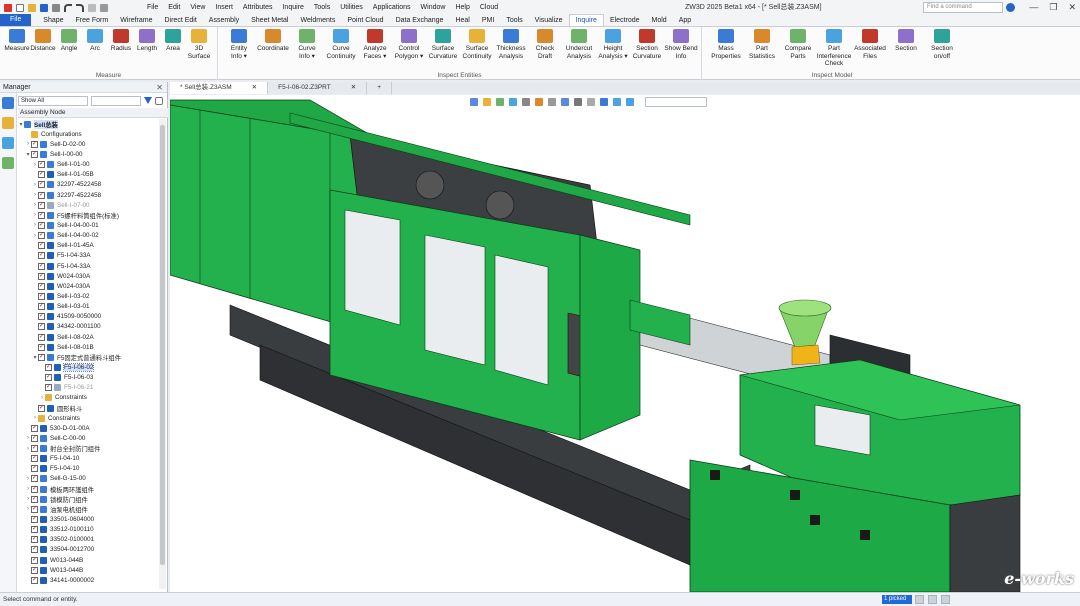 This screenshot has height=606, width=1080. I want to click on tree-node: › ✓ Sell-G-15-00, so click(88, 479).